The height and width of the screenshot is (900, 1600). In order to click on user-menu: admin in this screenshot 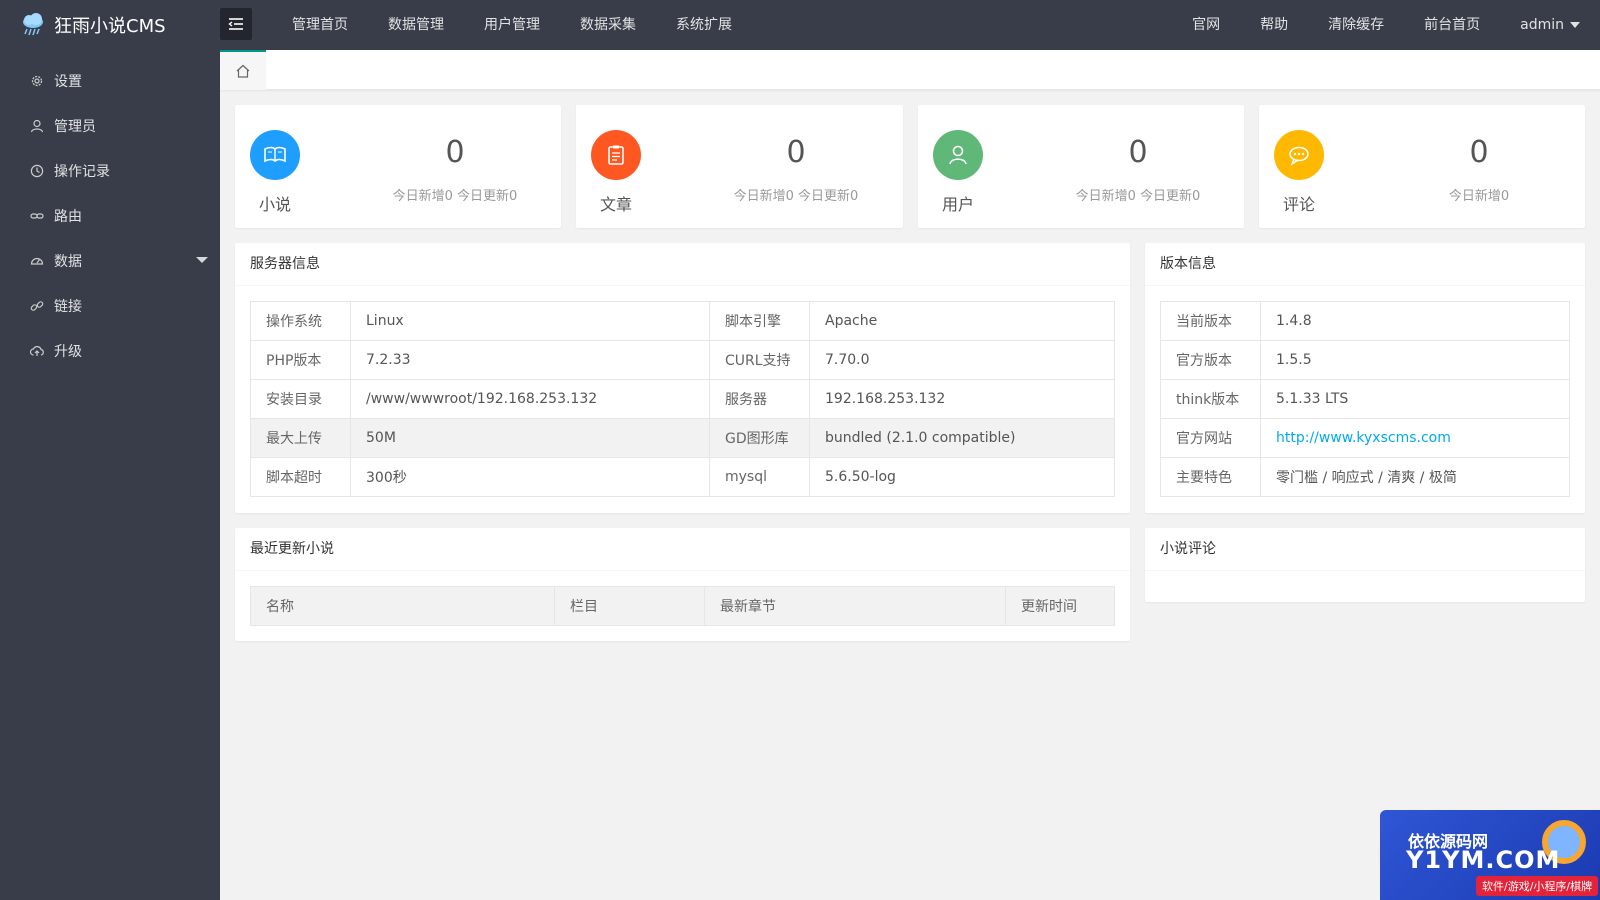, I will do `click(1540, 25)`.